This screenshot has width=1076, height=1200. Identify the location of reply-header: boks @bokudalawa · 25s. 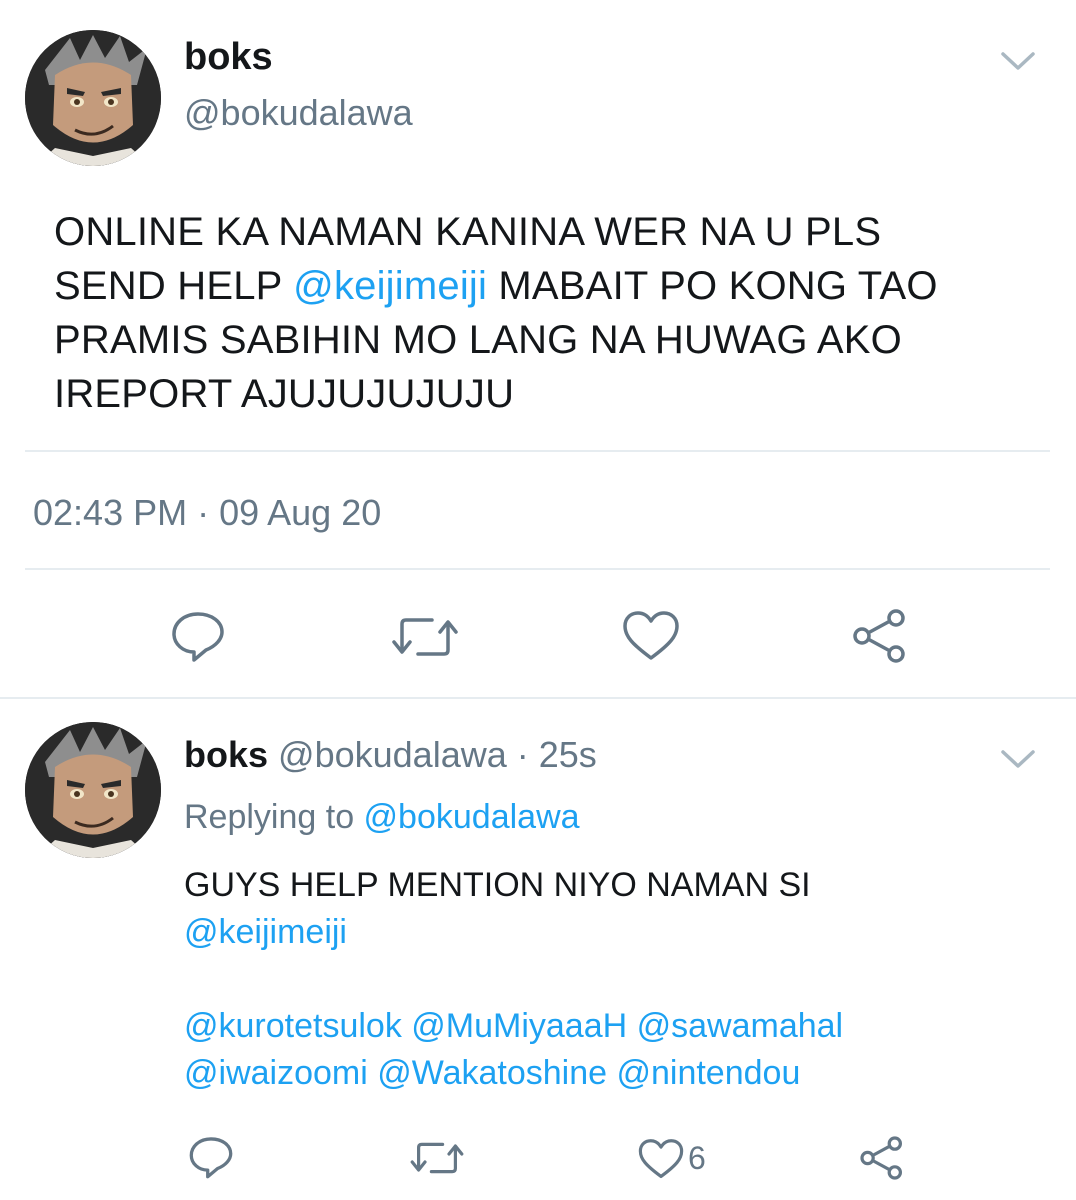
(390, 755).